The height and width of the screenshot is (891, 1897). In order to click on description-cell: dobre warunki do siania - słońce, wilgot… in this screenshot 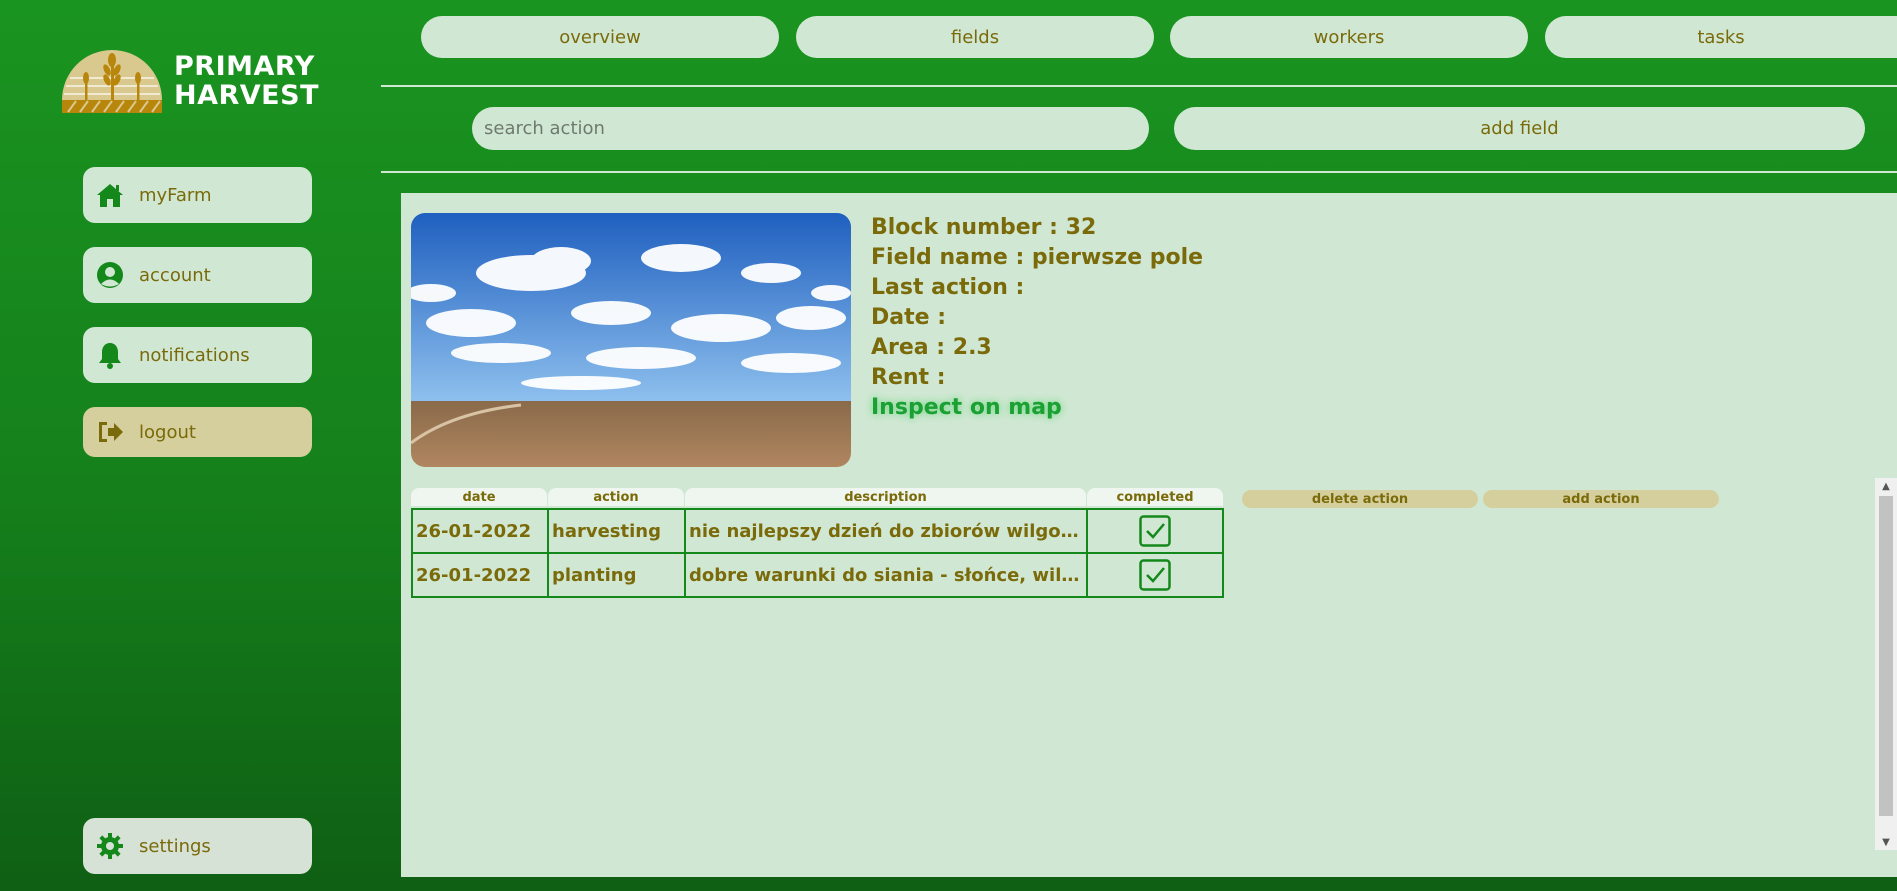, I will do `click(886, 575)`.